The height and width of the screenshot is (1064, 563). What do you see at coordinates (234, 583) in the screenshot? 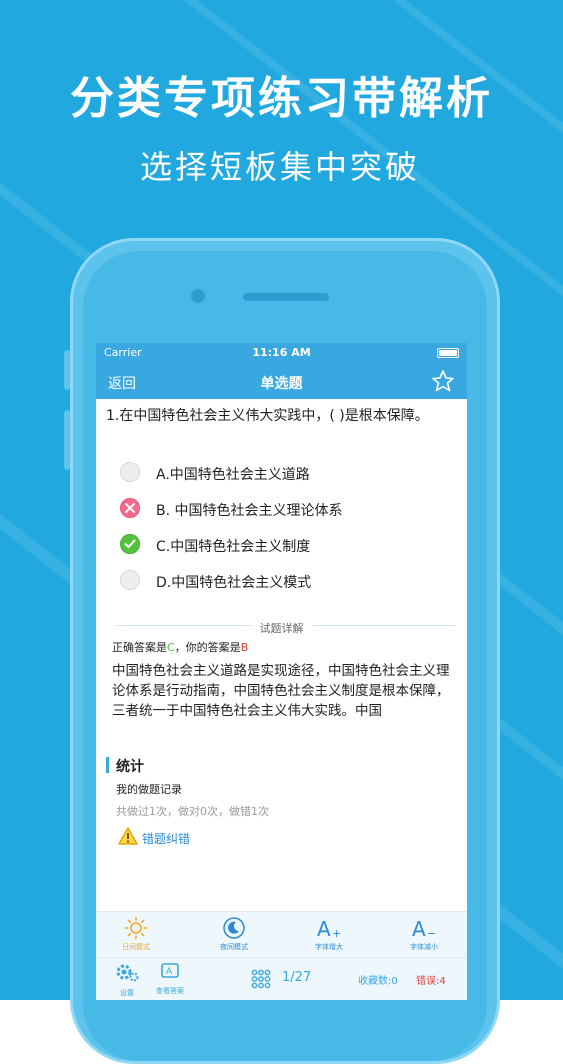
I see `option-label: D.中国特色社会主义模式` at bounding box center [234, 583].